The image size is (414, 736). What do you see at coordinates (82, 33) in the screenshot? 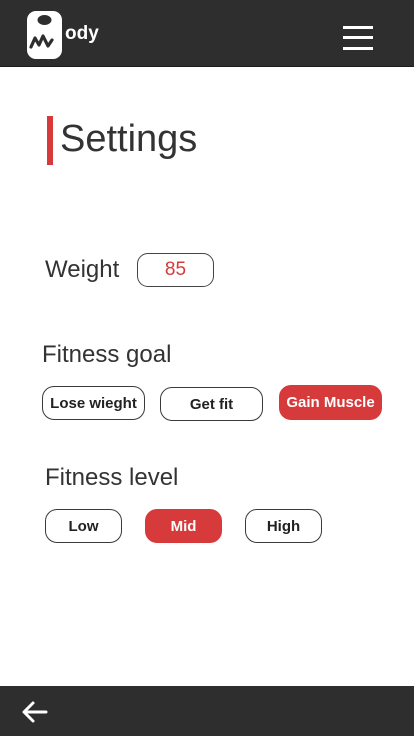
I see `logo-wordmark: ody` at bounding box center [82, 33].